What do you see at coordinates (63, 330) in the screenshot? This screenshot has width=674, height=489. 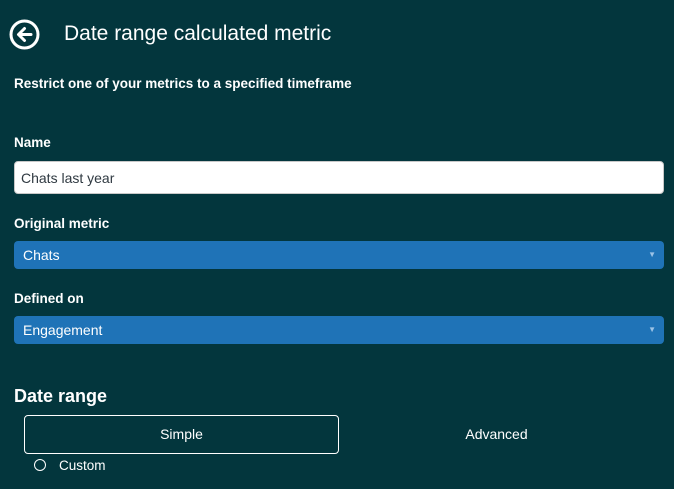 I see `defined-on-value: Engagement` at bounding box center [63, 330].